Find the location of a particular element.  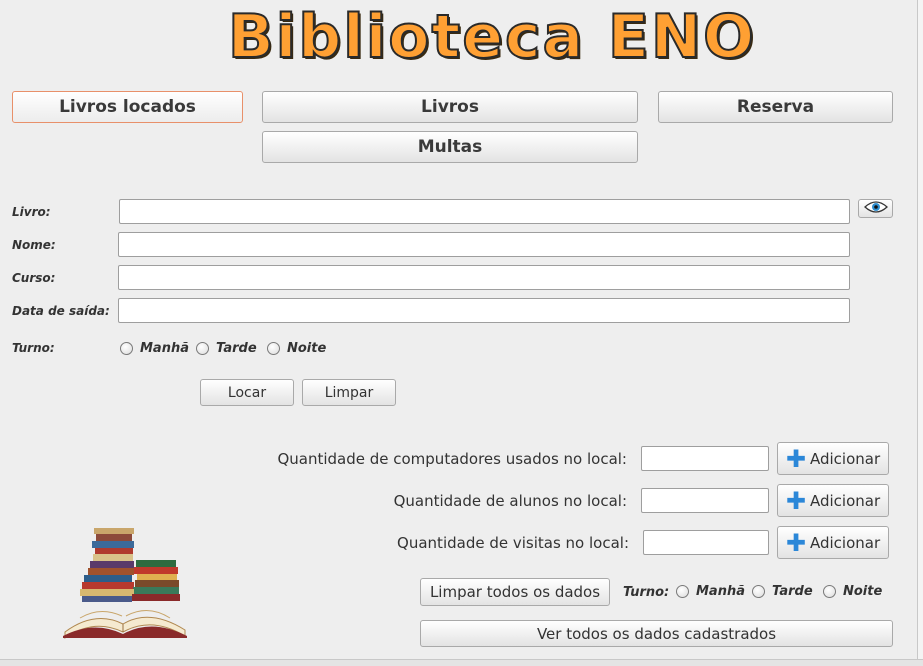

locar-button: Locar is located at coordinates (247, 392).